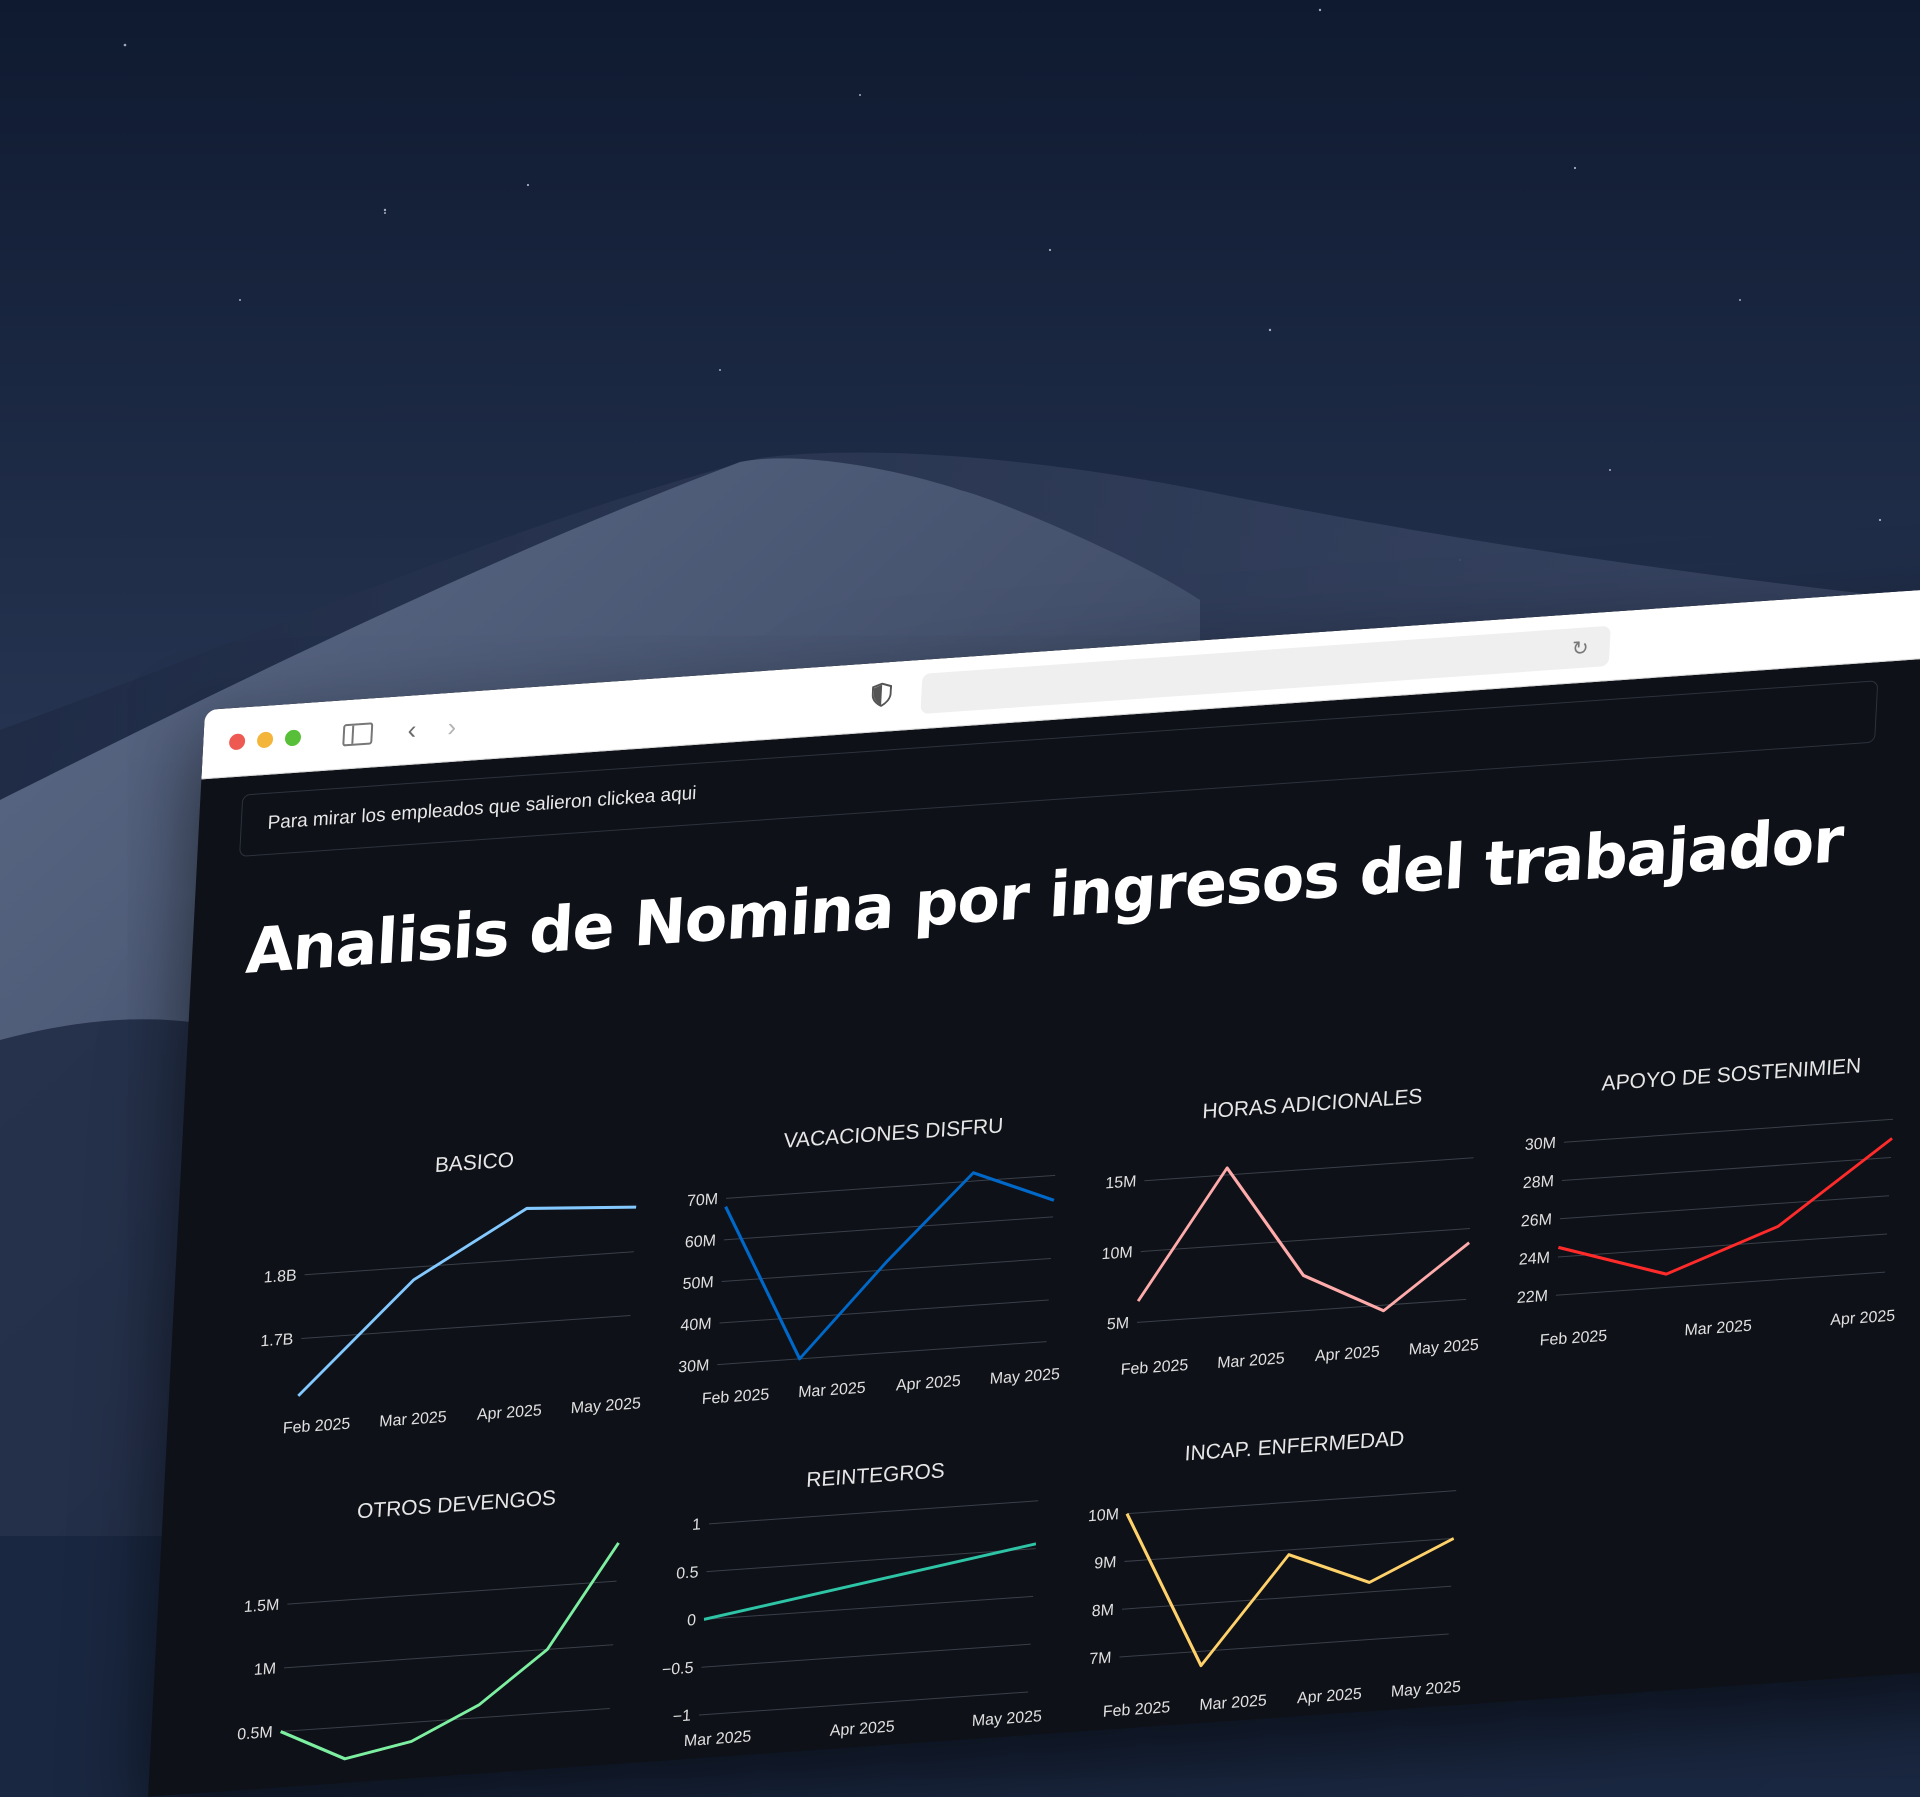 The height and width of the screenshot is (1797, 1920). I want to click on y-tick-label: 1.5M, so click(261, 1606).